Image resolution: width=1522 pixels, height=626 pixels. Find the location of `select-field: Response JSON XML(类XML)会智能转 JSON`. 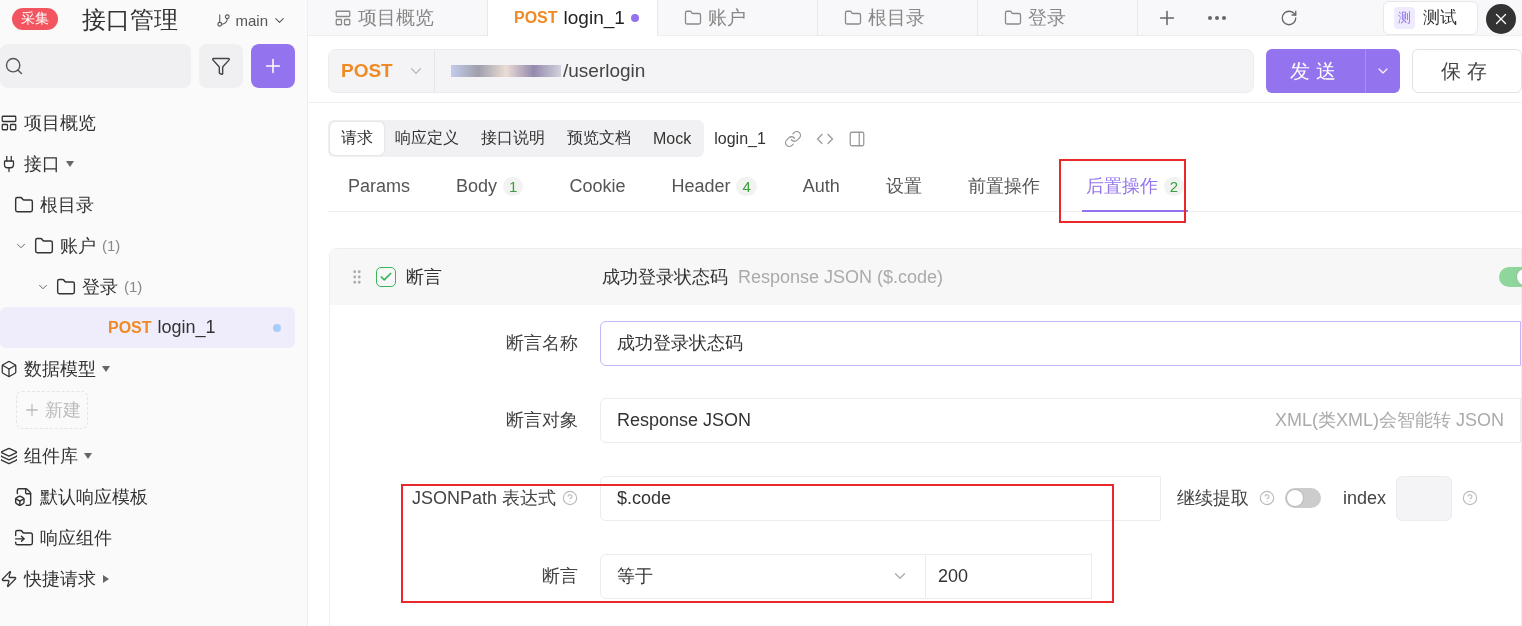

select-field: Response JSON XML(类XML)会智能转 JSON is located at coordinates (1060, 420).